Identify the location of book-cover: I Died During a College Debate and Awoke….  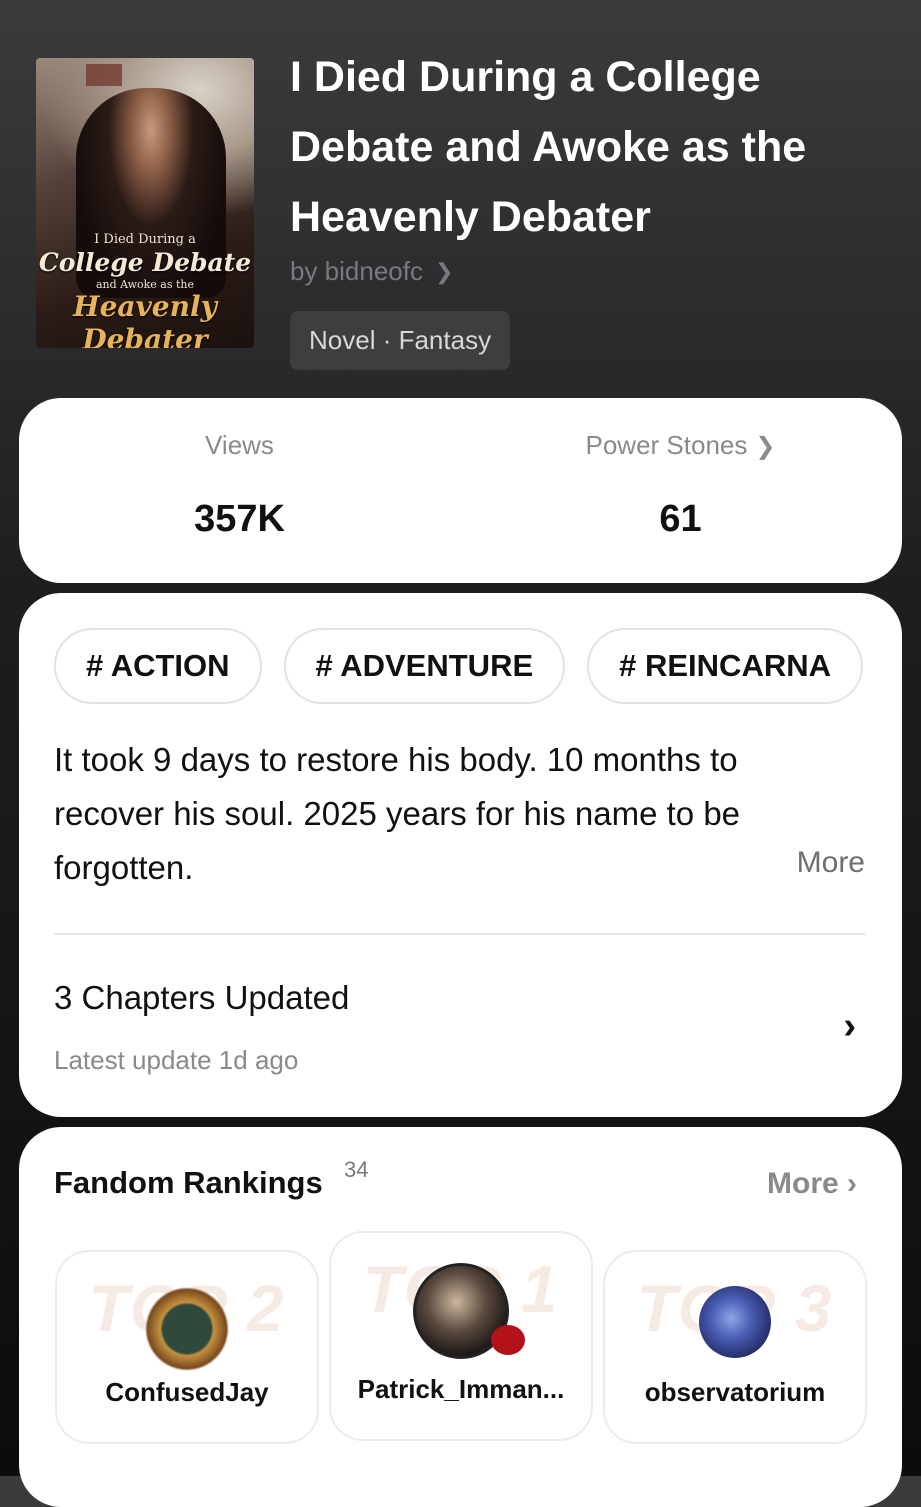
(145, 203).